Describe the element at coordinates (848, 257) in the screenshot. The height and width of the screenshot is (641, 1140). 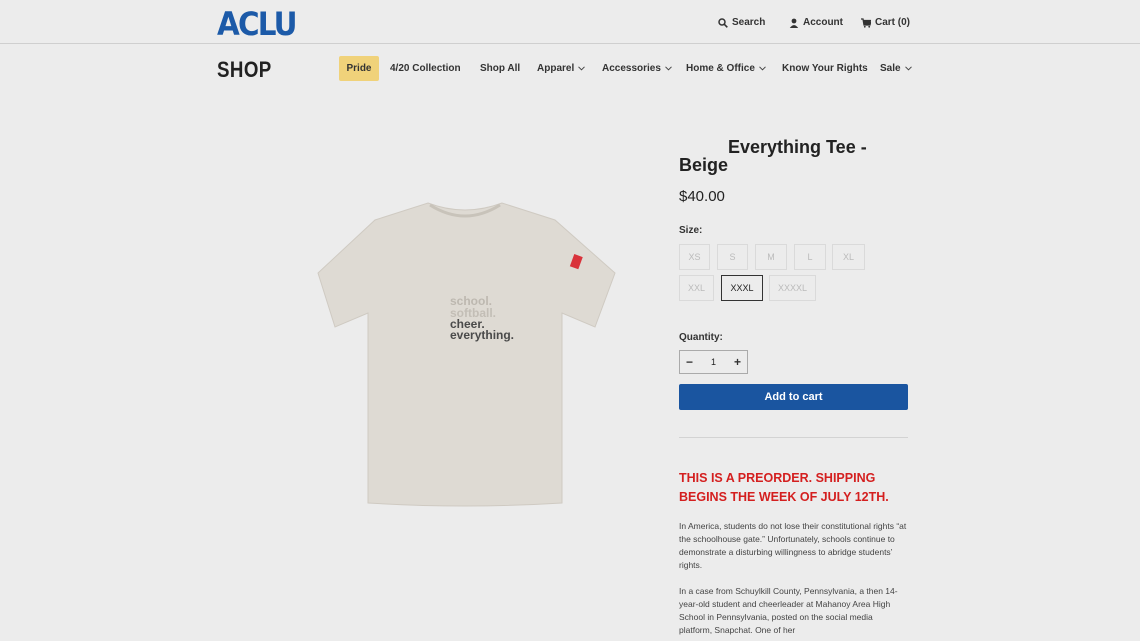
I see `size-option-xl: XL` at that location.